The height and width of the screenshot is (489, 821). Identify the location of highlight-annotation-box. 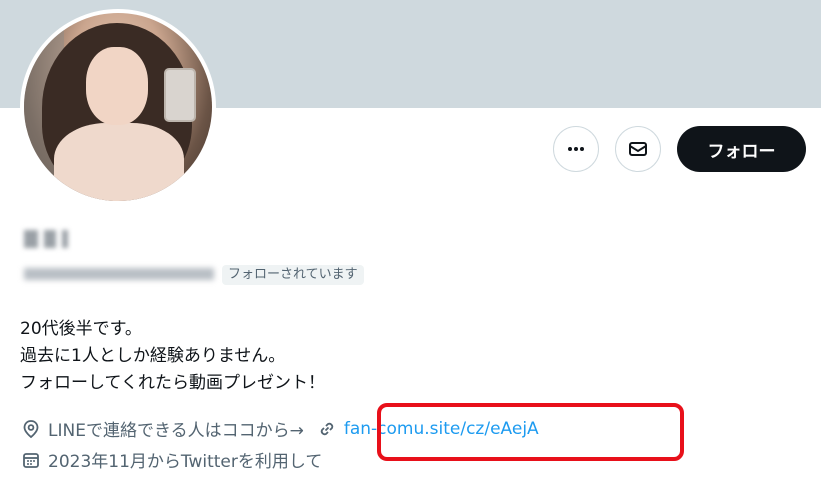
(530, 432).